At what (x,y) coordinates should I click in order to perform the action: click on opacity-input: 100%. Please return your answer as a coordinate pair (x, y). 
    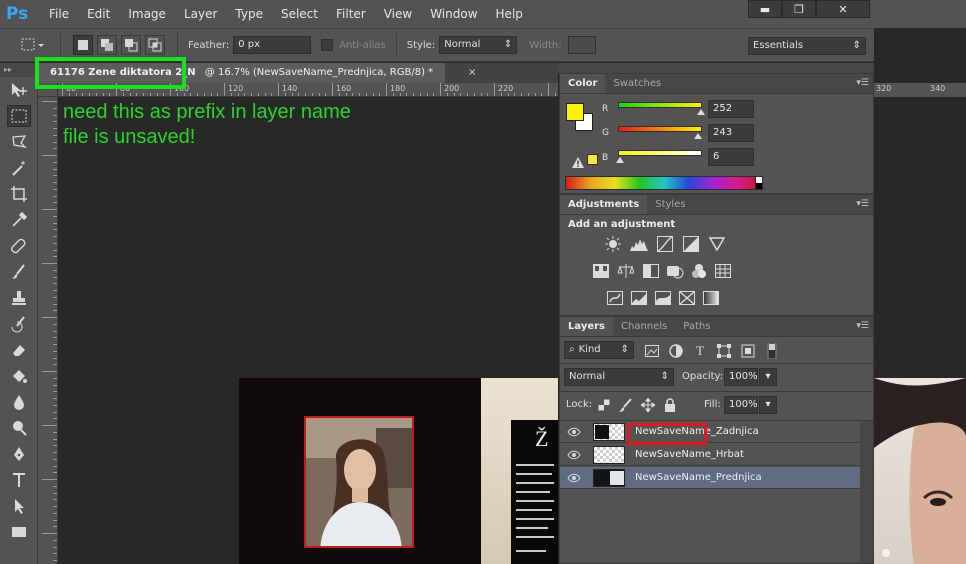
    Looking at the image, I should click on (741, 377).